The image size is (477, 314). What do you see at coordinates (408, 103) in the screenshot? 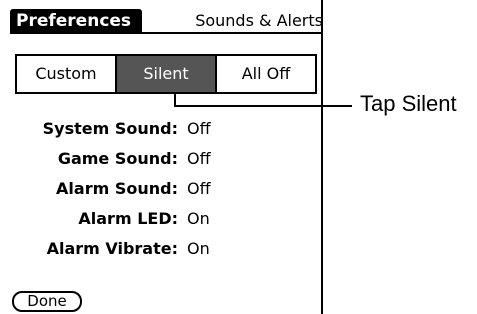
I see `callout-label: Tap Silent` at bounding box center [408, 103].